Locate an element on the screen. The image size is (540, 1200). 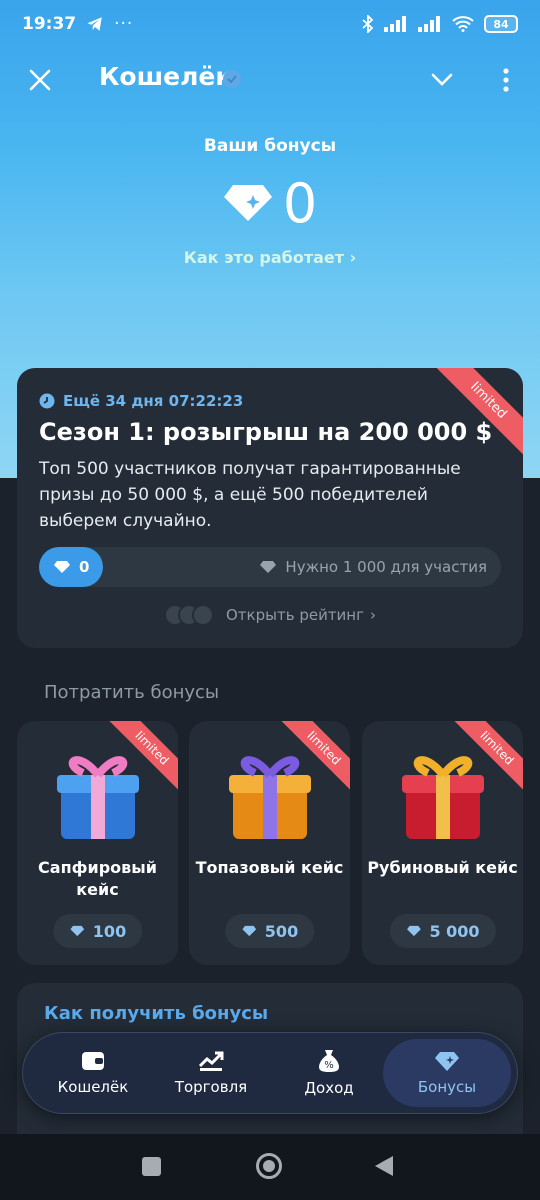
tab-income: % Доход is located at coordinates (329, 1073).